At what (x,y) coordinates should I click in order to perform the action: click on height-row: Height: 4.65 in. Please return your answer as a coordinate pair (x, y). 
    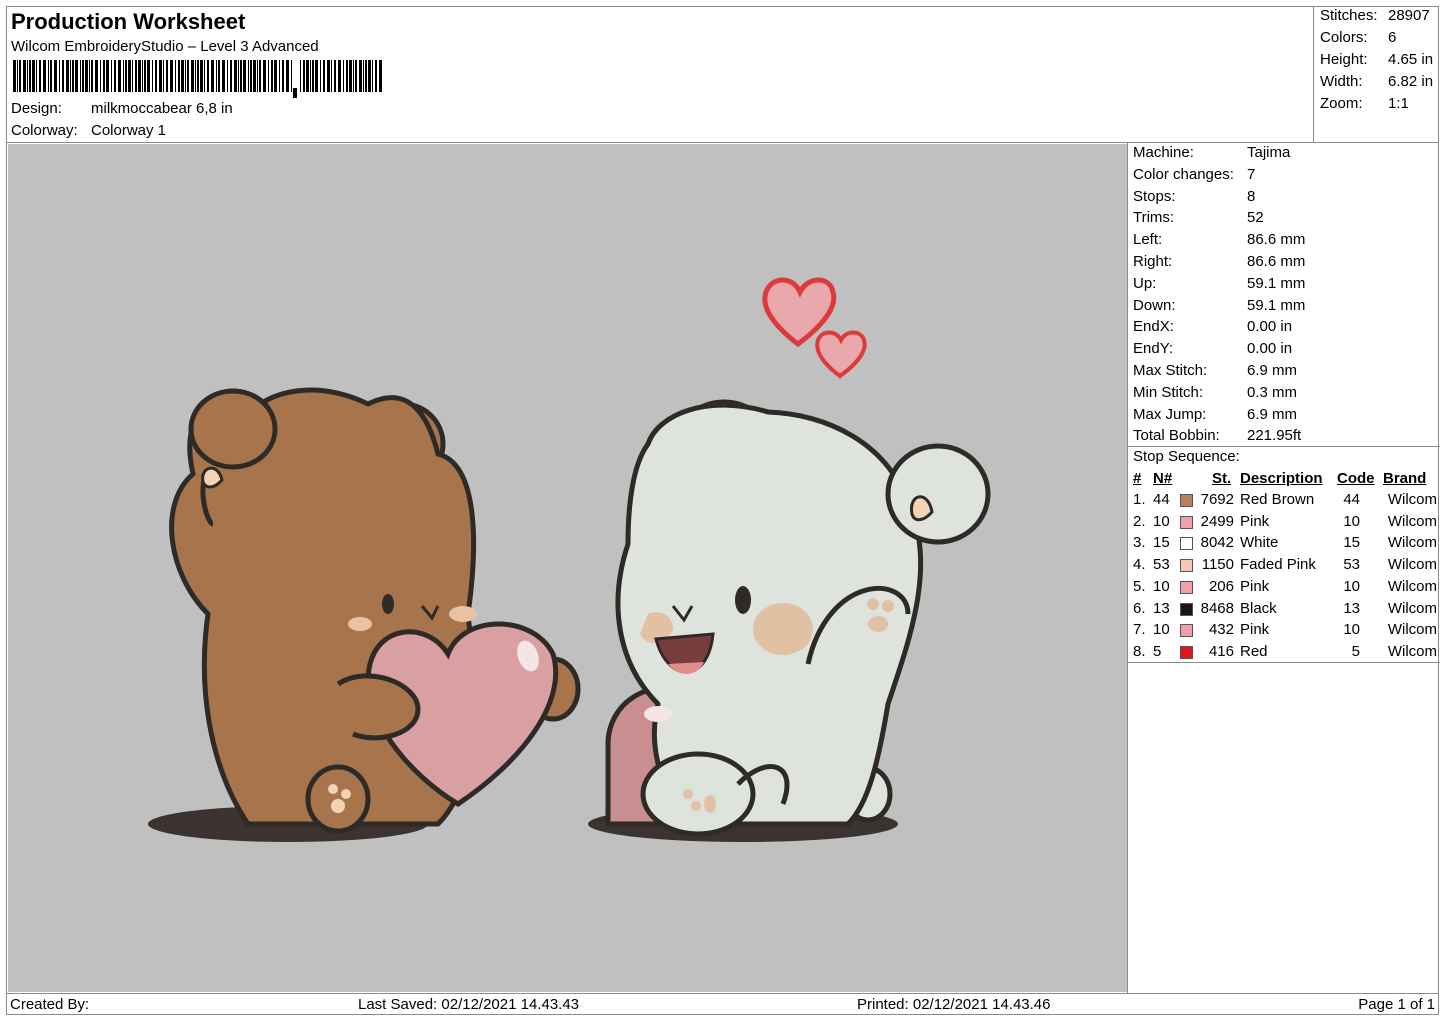
    Looking at the image, I should click on (1376, 59).